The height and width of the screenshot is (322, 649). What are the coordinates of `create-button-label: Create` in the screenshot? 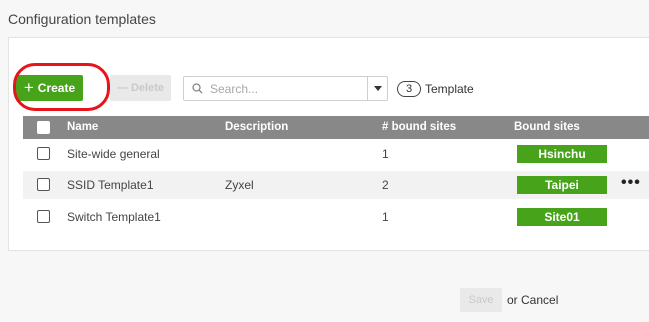 It's located at (56, 88).